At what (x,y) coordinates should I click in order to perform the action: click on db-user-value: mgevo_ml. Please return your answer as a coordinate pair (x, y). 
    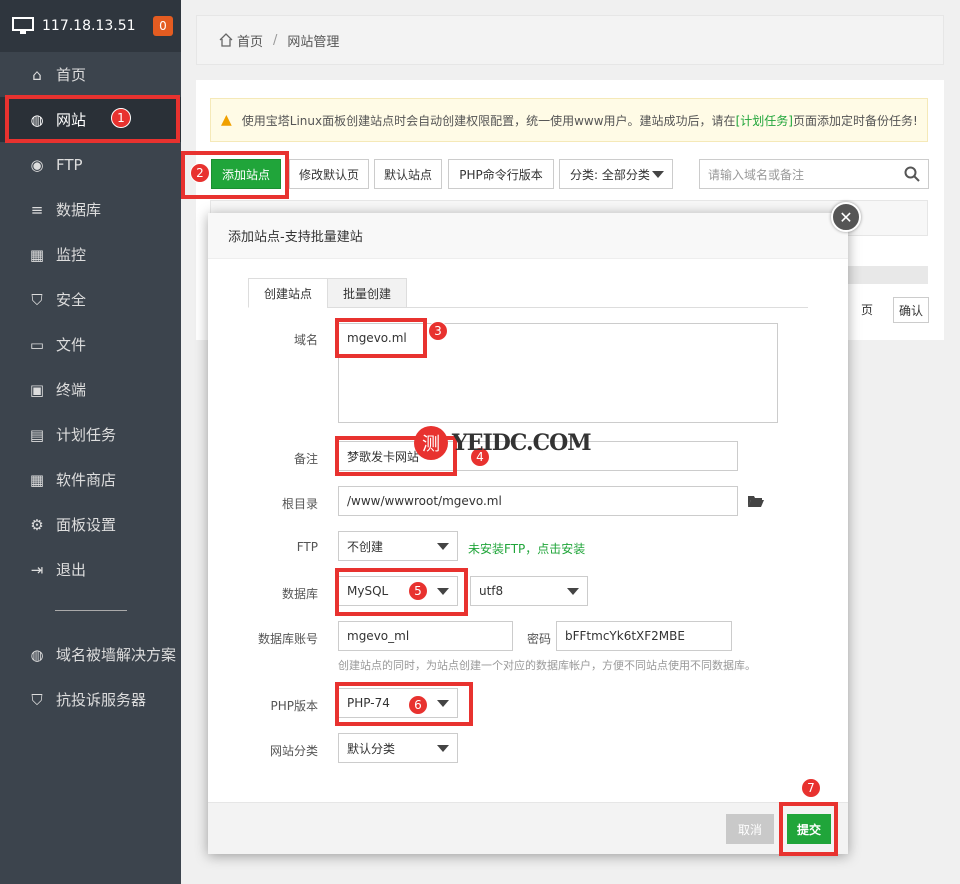
    Looking at the image, I should click on (378, 636).